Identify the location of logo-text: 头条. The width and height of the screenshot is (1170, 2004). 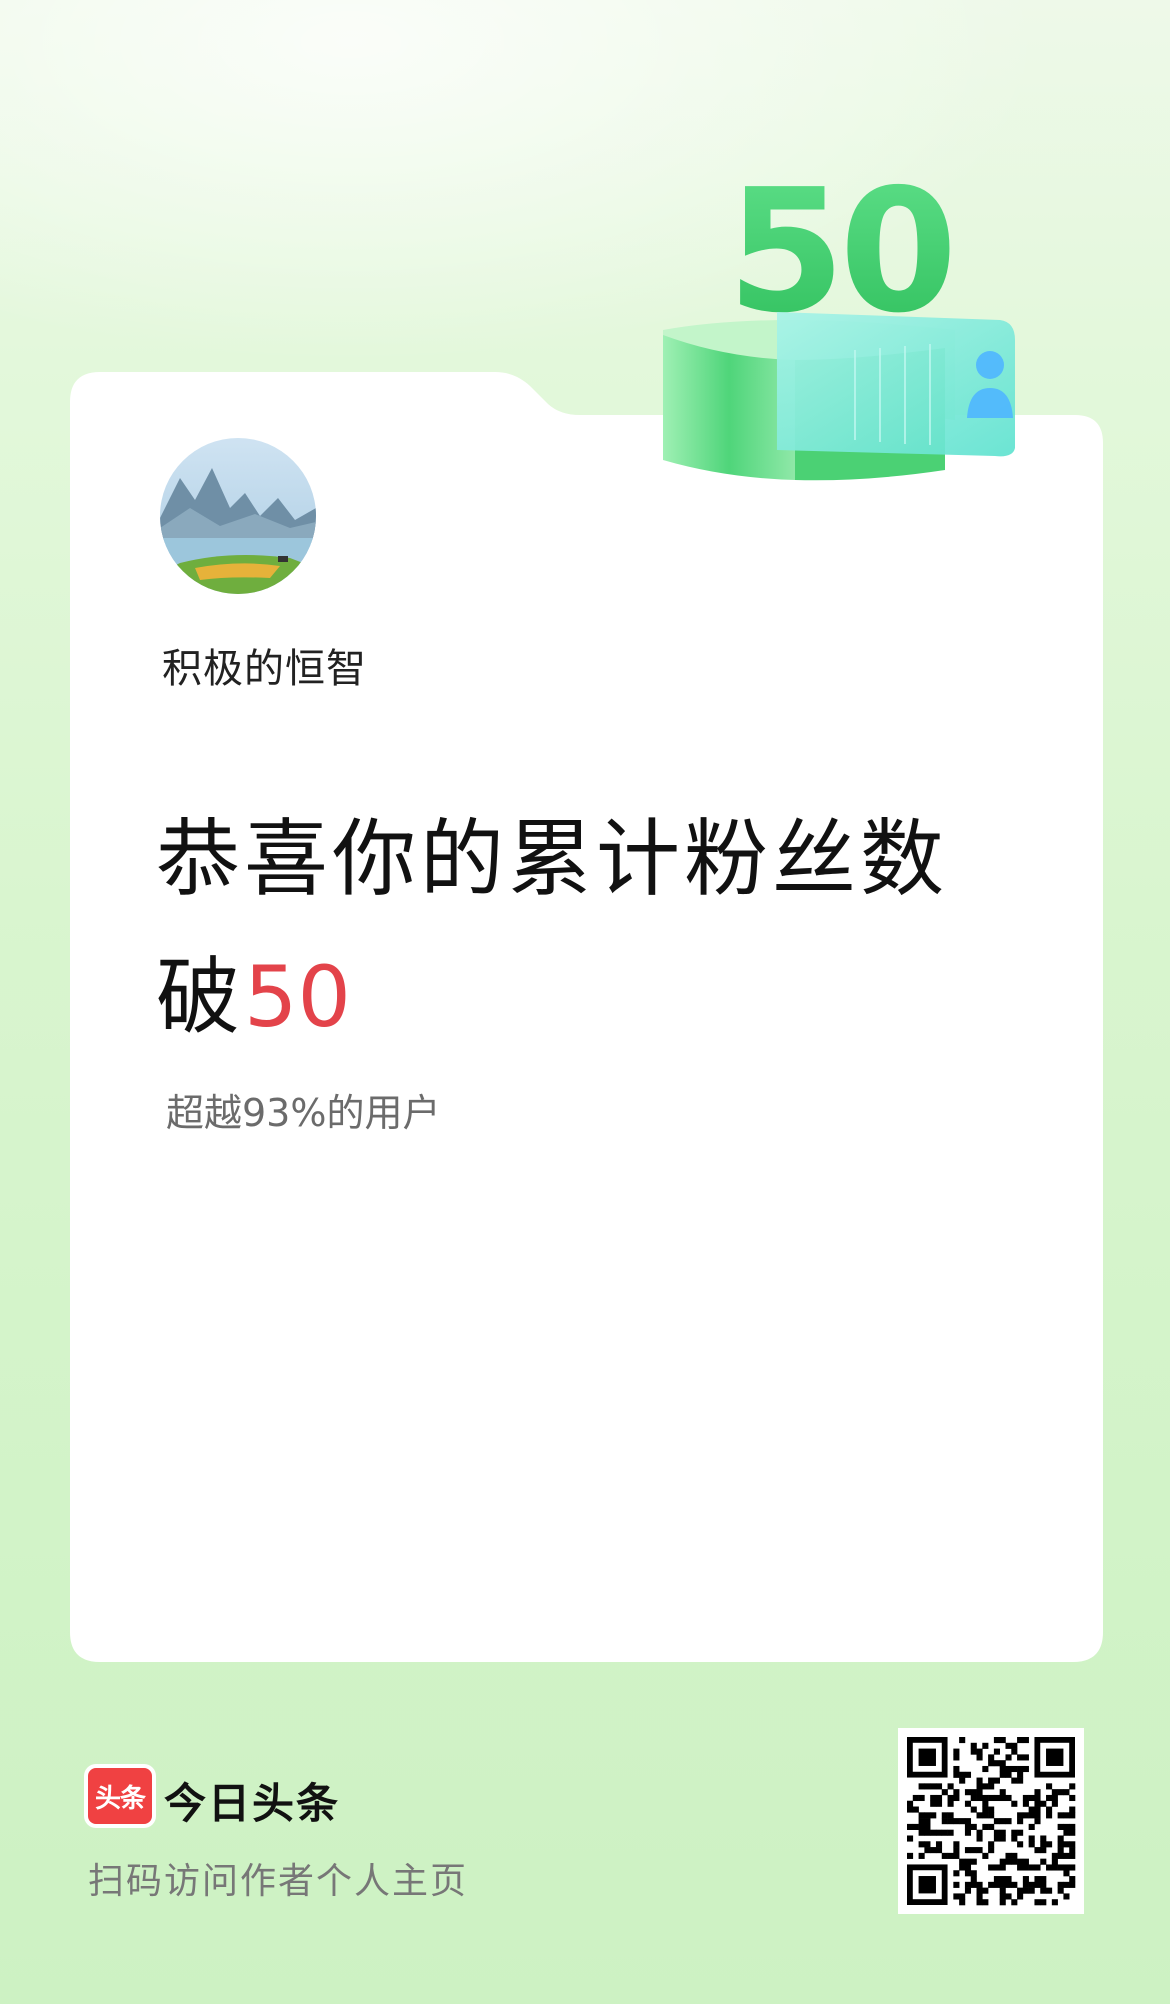
(120, 1798).